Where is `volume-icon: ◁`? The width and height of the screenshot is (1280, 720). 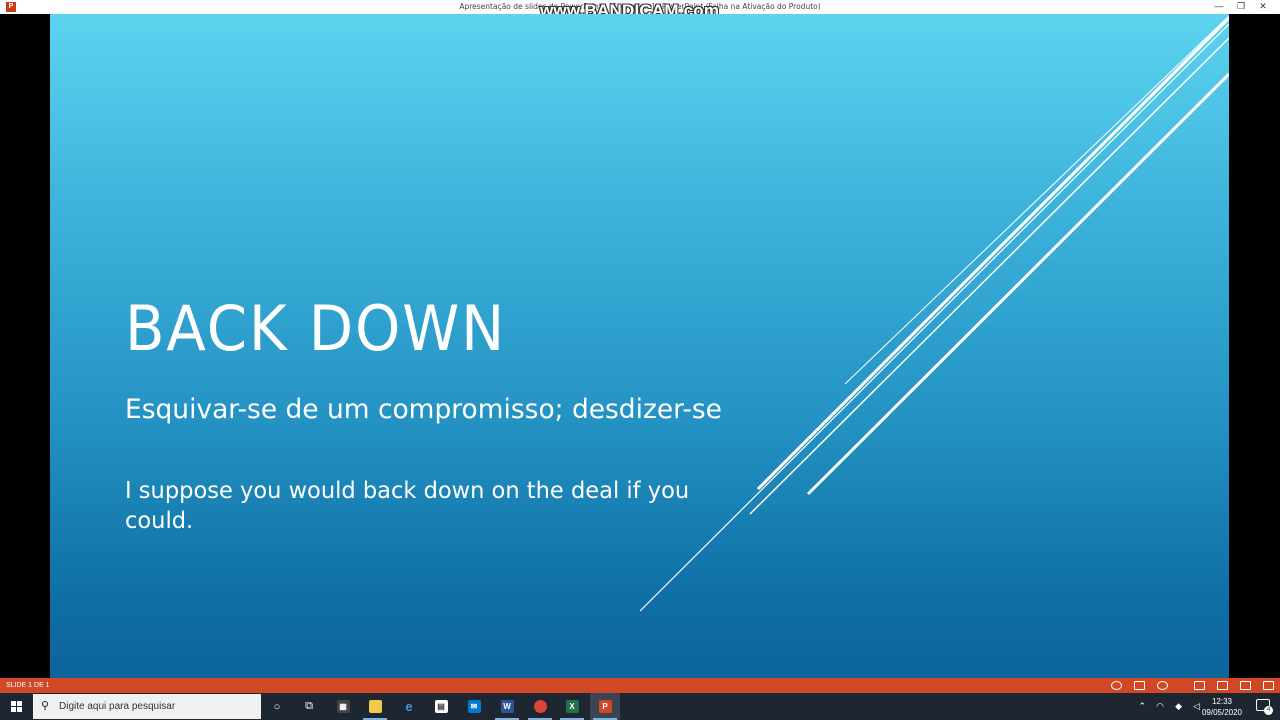 volume-icon: ◁ is located at coordinates (1196, 706).